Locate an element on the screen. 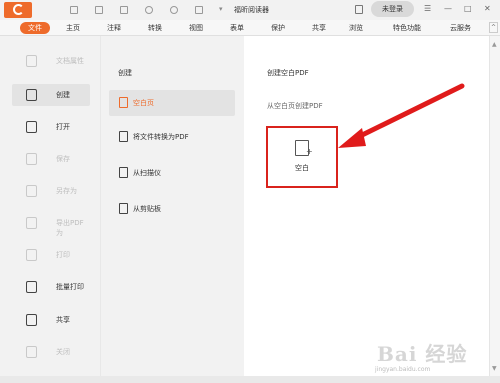  nav-item-batch-print: 批量打印 is located at coordinates (51, 287).